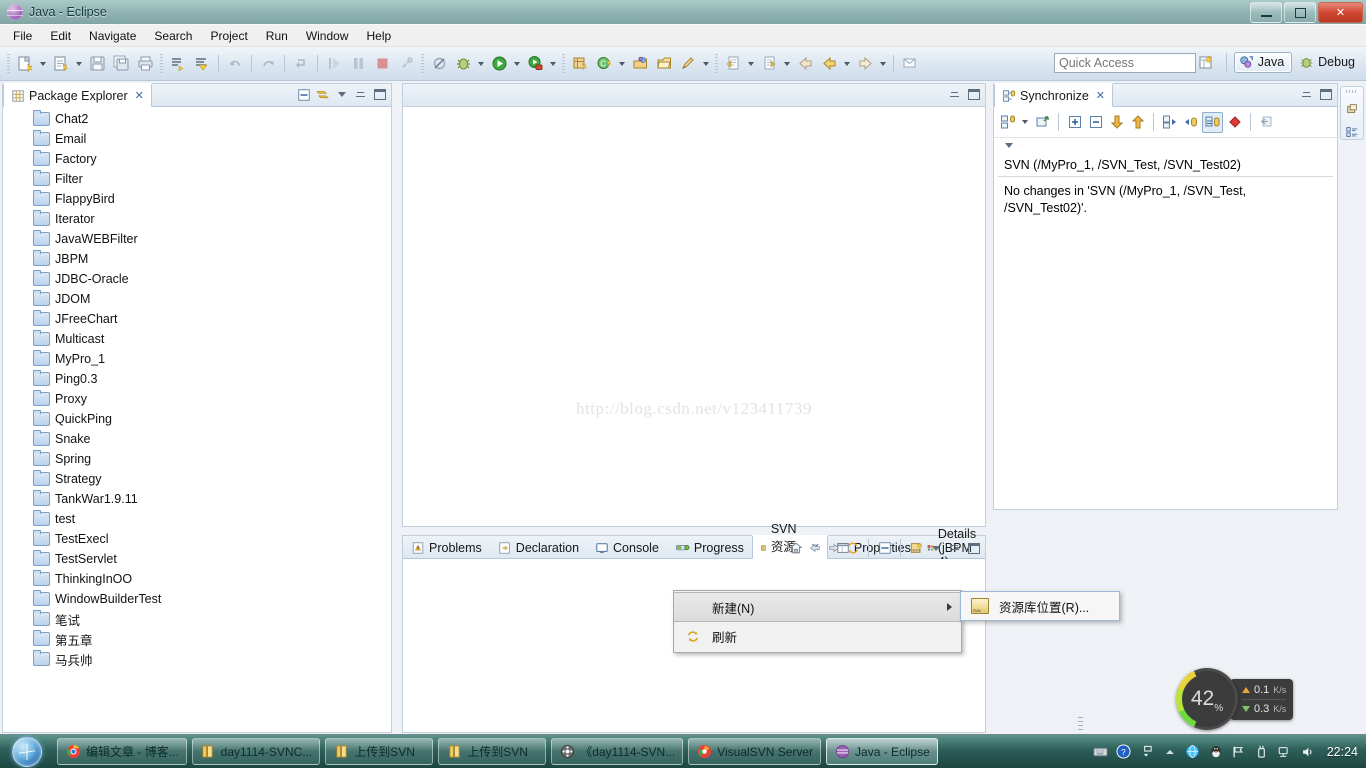 The height and width of the screenshot is (768, 1366). I want to click on tree-item: JDOM, so click(197, 299).